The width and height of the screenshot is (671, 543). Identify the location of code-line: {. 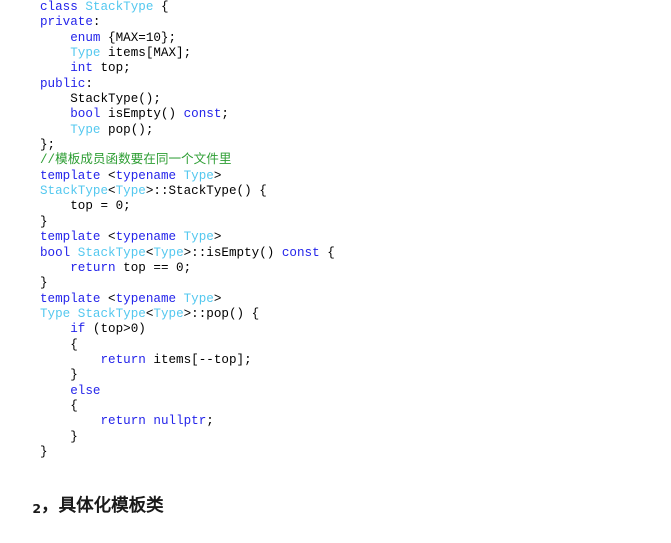
(335, 345).